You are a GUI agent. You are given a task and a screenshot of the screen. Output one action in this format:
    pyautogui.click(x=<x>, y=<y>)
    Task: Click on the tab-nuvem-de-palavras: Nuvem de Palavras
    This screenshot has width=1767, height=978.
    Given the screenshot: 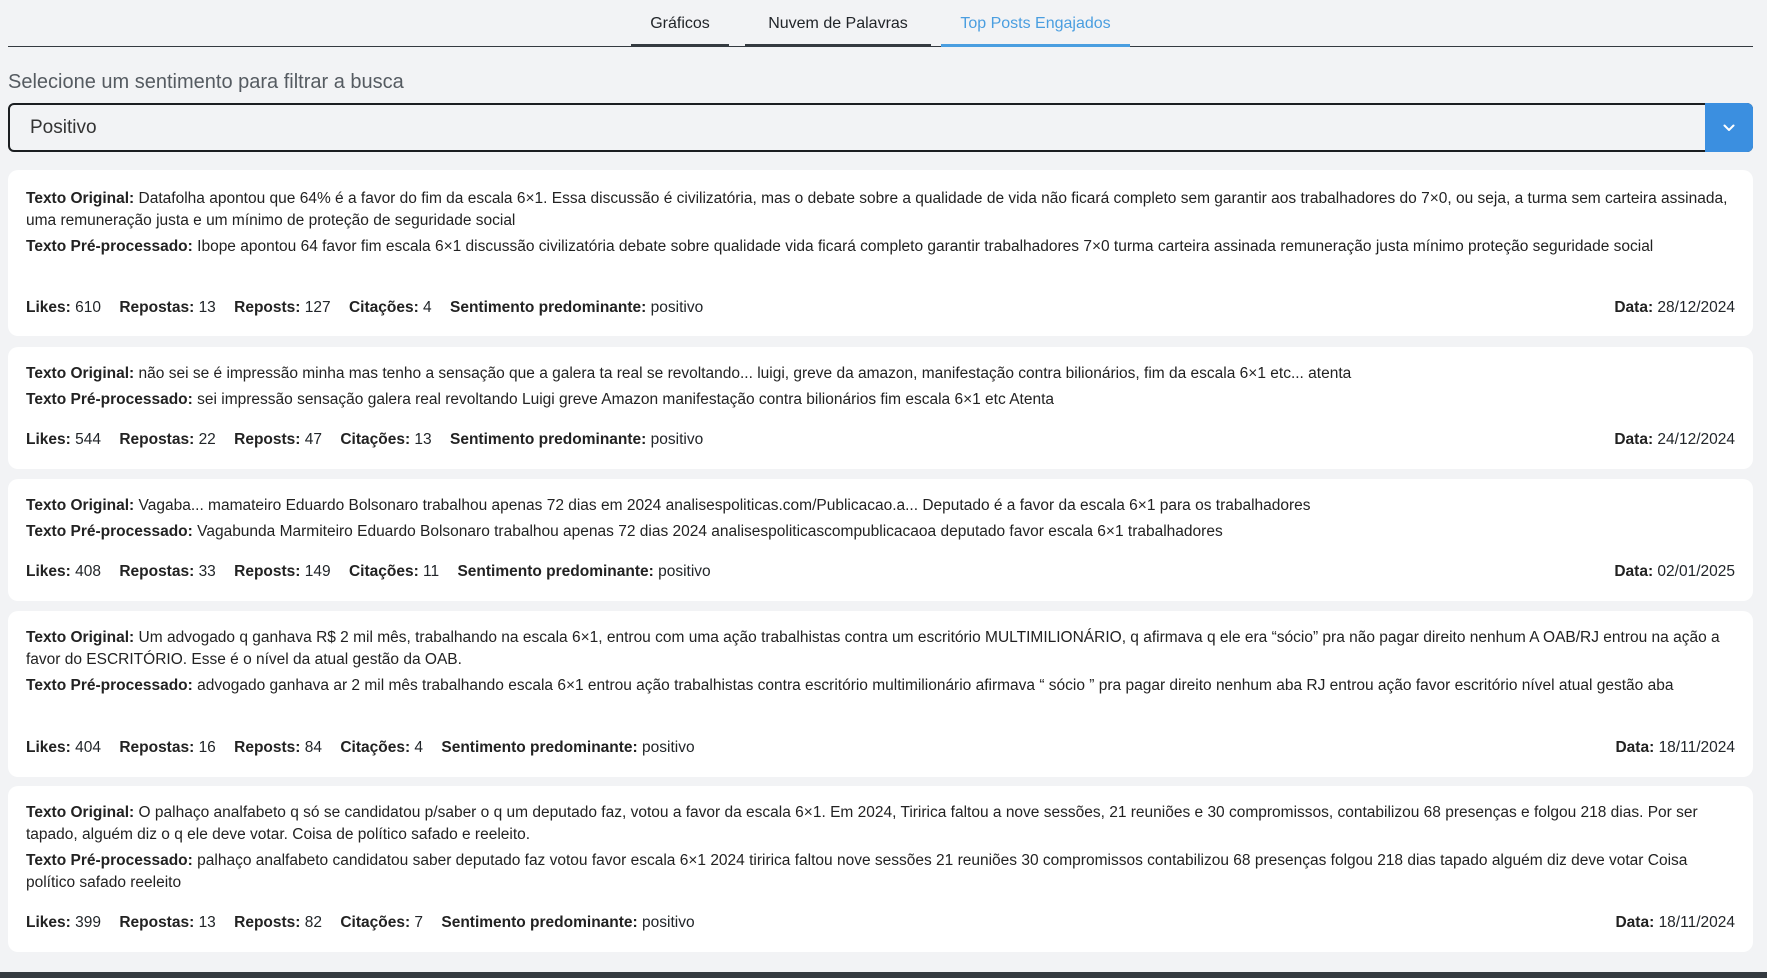 What is the action you would take?
    pyautogui.click(x=838, y=23)
    